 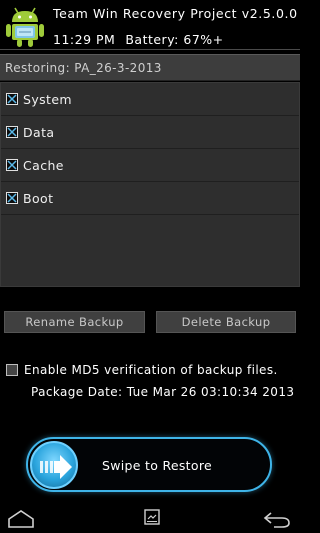 I want to click on battery-text: Battery: 67%+, so click(x=174, y=39).